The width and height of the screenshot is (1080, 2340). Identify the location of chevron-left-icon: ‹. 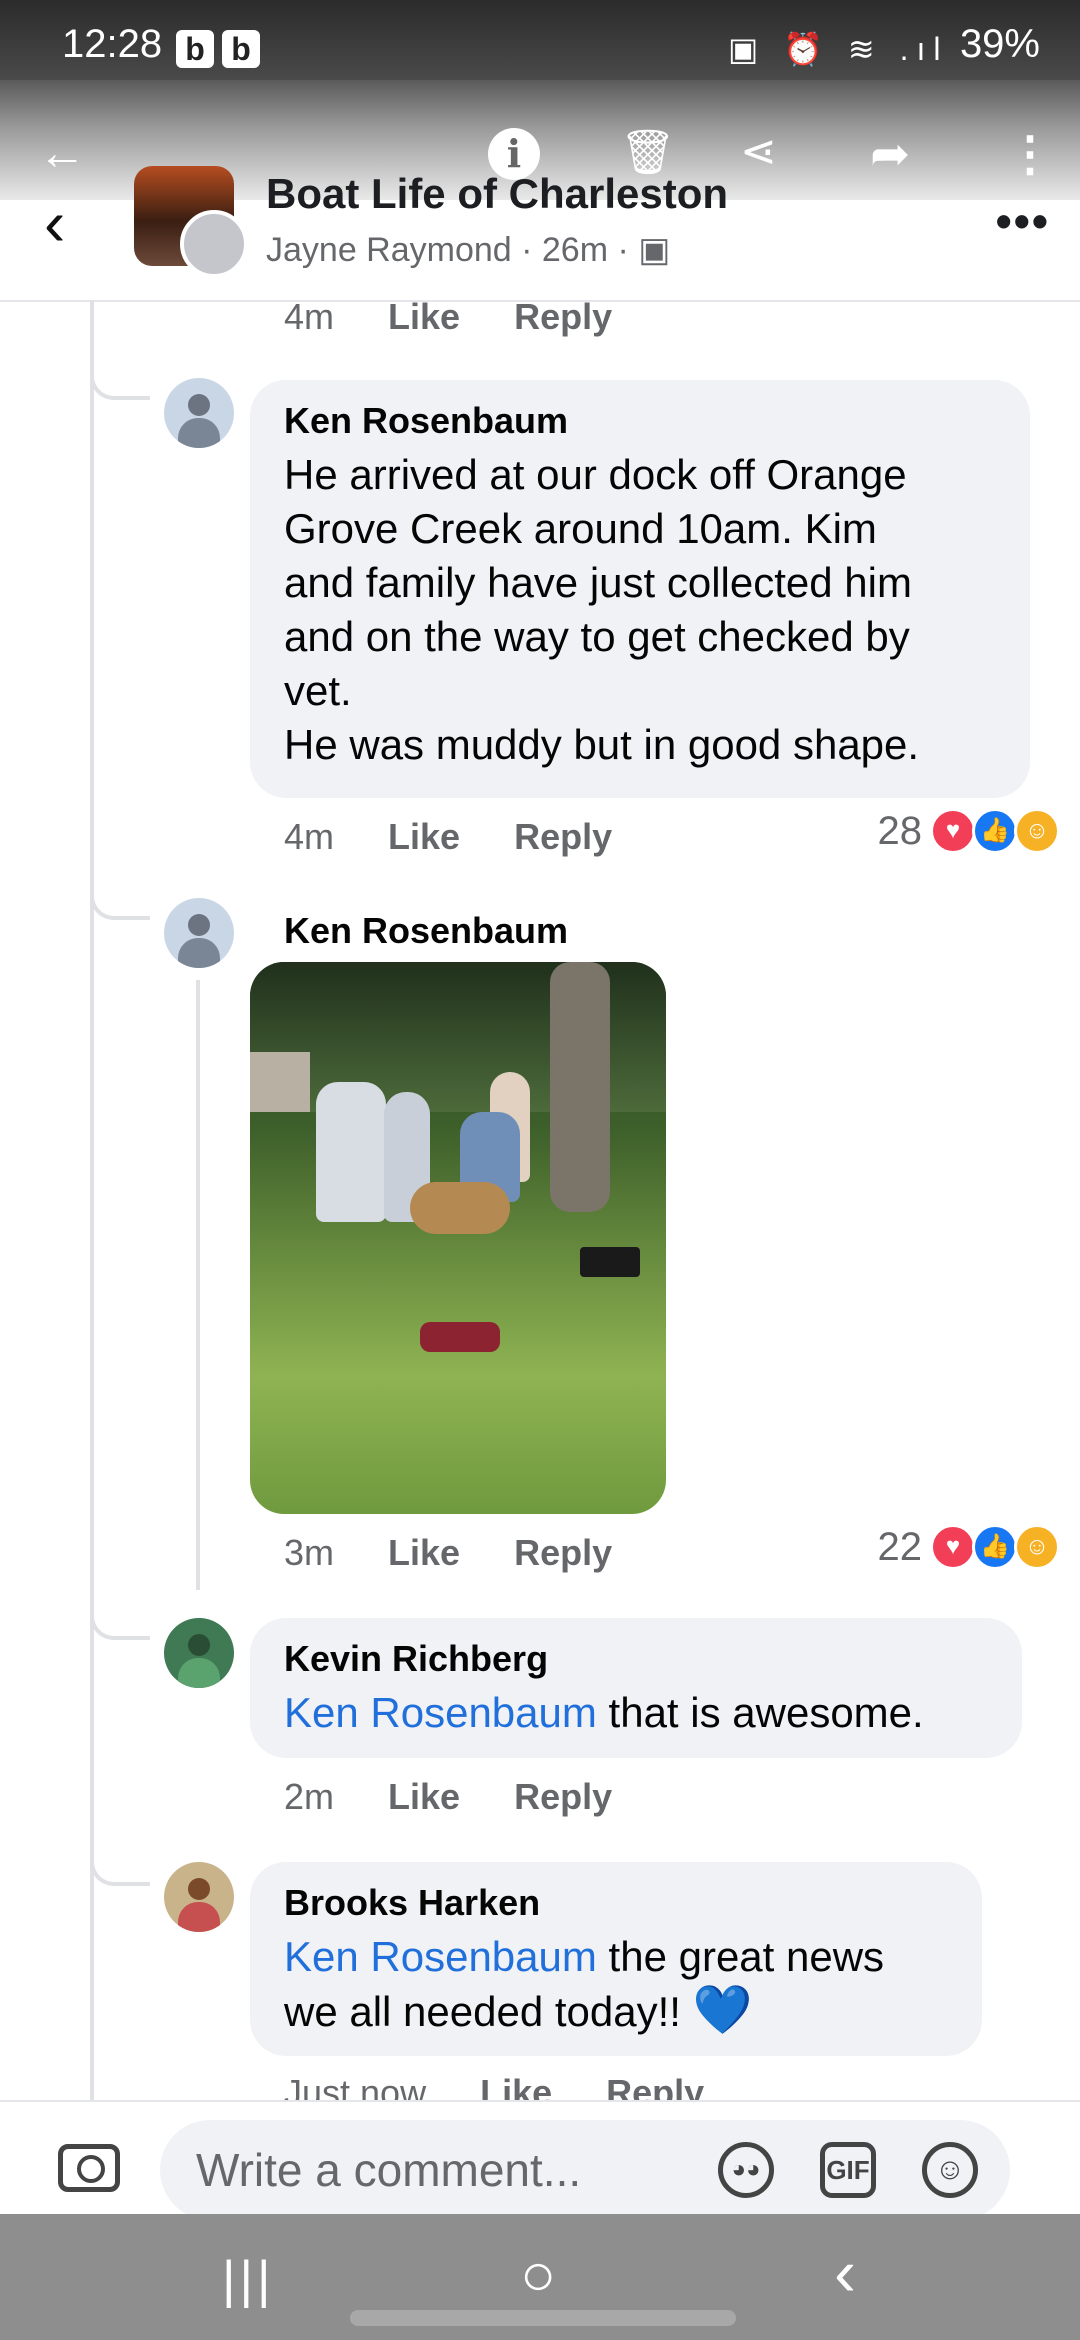
(54, 223).